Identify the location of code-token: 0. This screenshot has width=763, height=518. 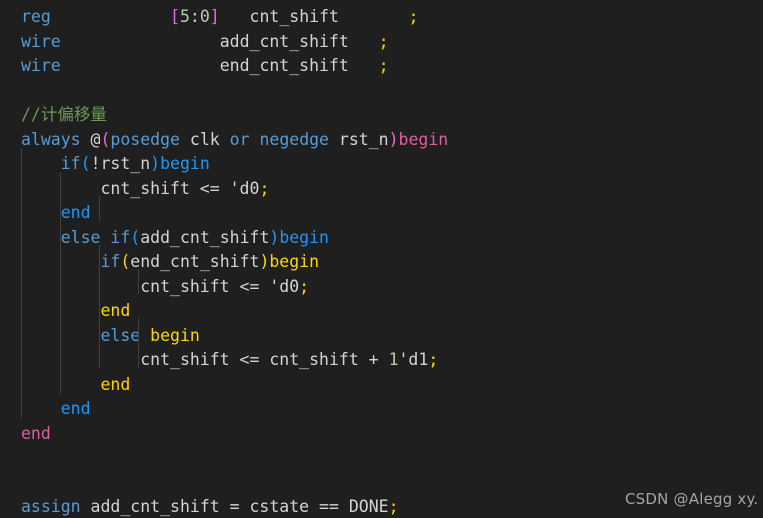
(204, 16).